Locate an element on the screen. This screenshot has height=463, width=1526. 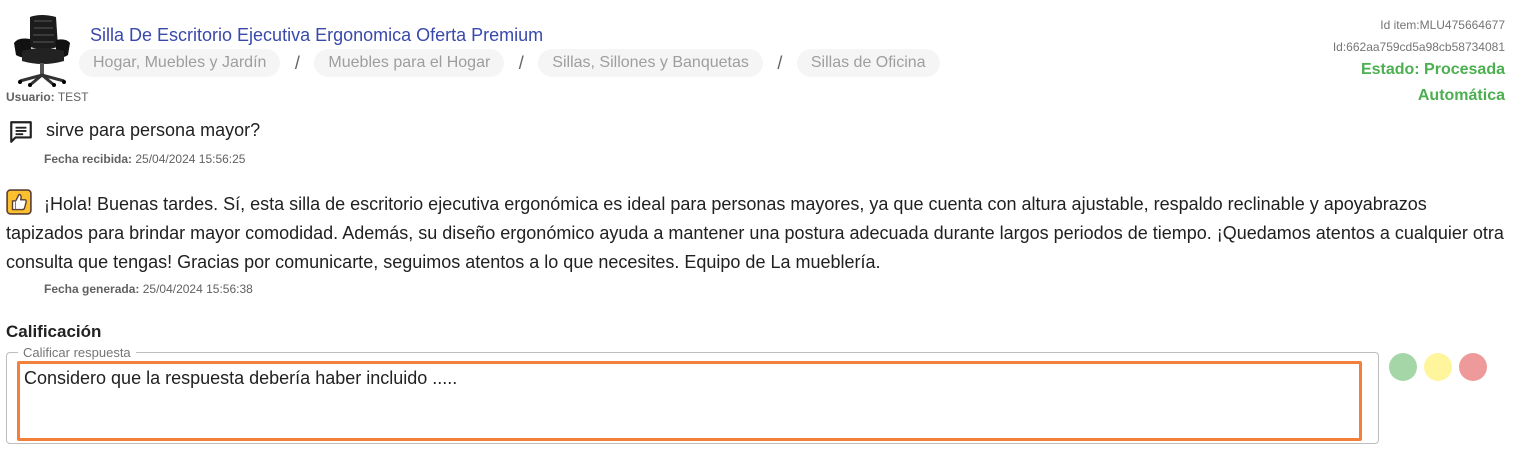
answer-date-label: Fecha generada: is located at coordinates (92, 289).